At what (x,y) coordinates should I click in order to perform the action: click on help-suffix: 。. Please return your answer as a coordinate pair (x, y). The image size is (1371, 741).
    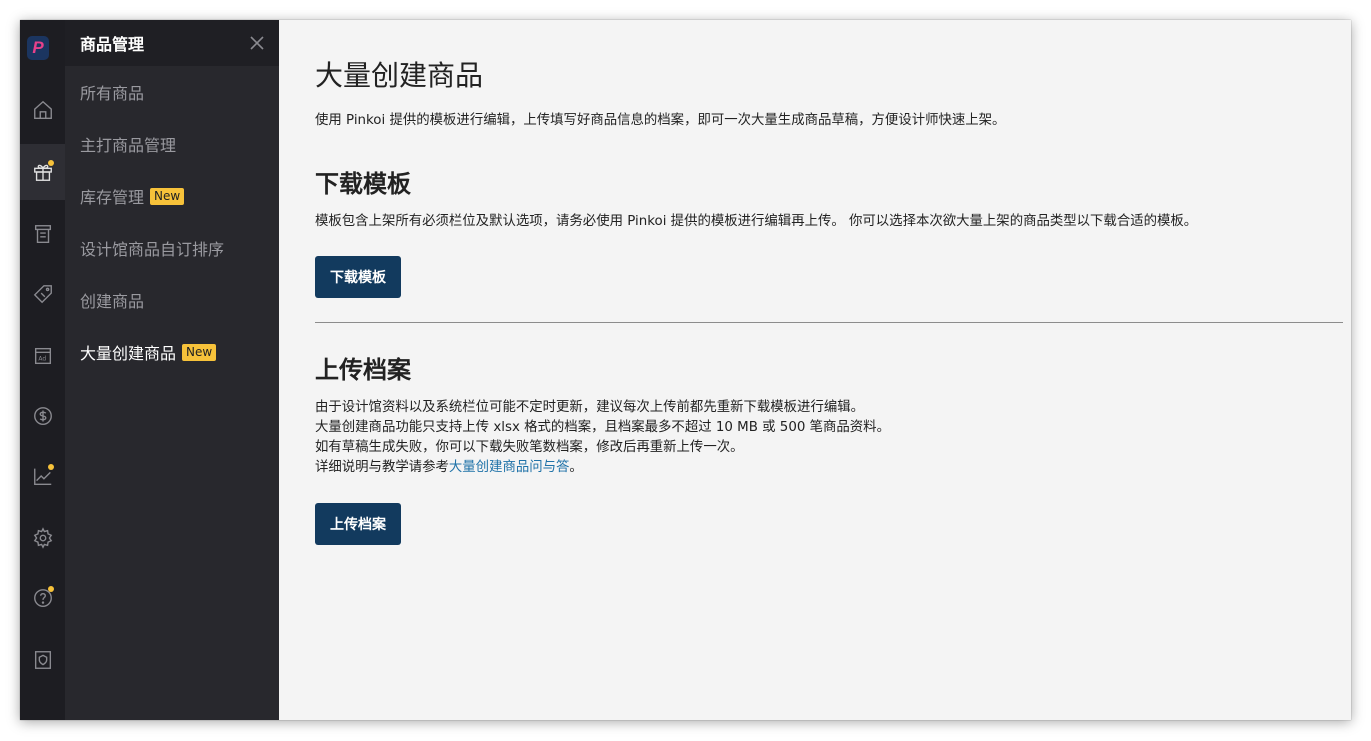
    Looking at the image, I should click on (576, 467).